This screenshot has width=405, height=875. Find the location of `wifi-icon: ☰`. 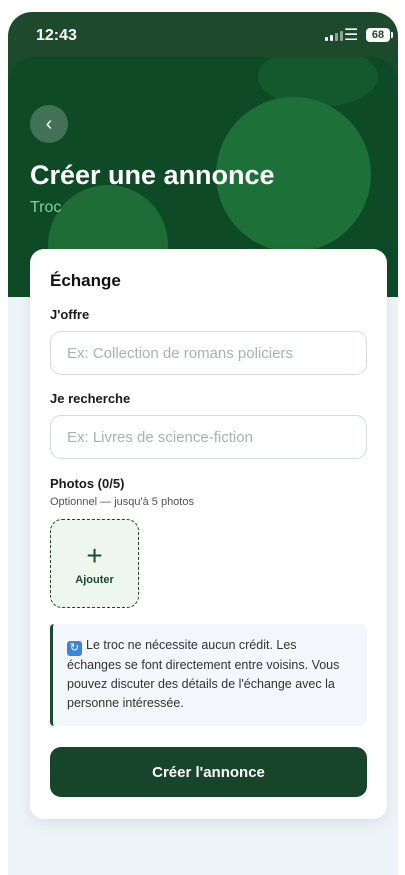

wifi-icon: ☰ is located at coordinates (351, 35).